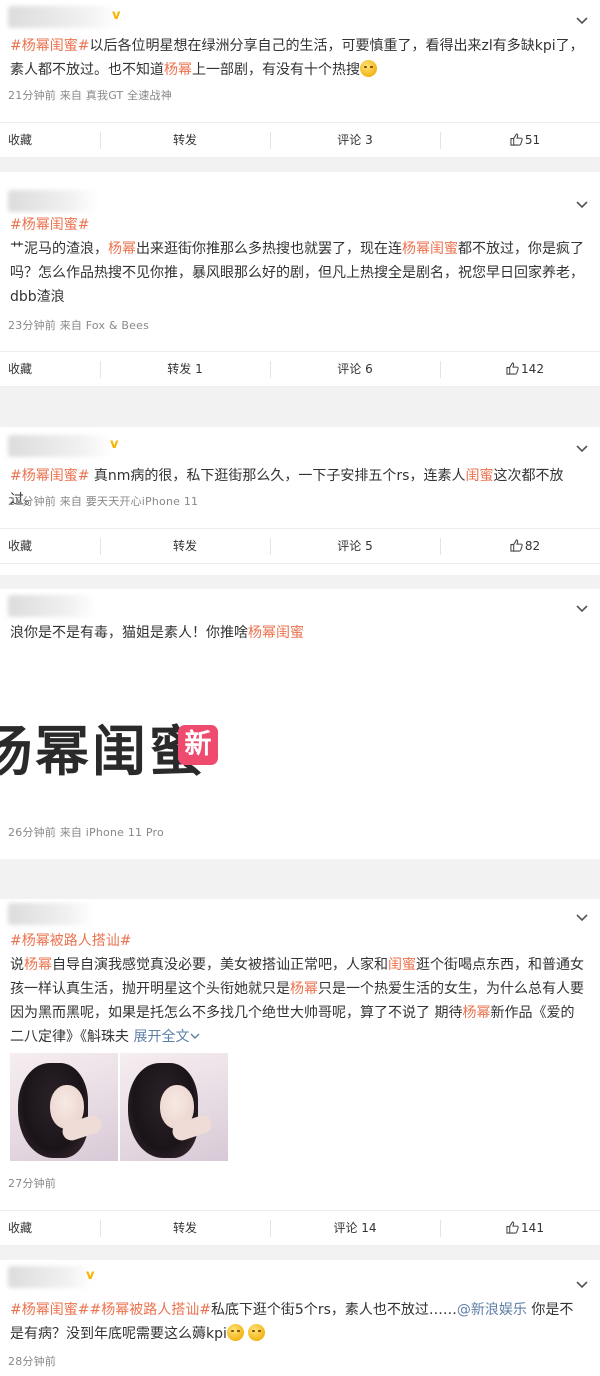 The image size is (600, 1376). I want to click on comment-button: 评论 6, so click(355, 369).